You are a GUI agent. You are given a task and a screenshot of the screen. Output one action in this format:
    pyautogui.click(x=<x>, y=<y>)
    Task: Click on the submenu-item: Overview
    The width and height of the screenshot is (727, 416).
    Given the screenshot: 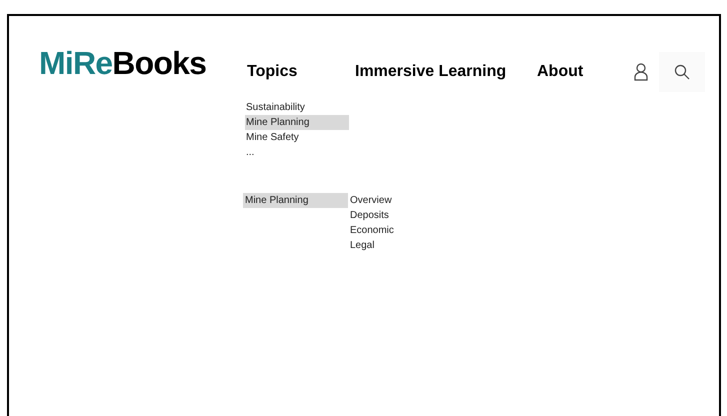 What is the action you would take?
    pyautogui.click(x=372, y=200)
    